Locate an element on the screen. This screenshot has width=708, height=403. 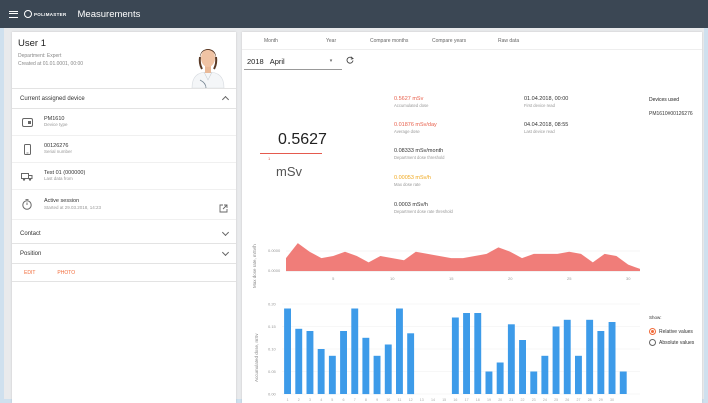
bar-chart-xtick: 8 is located at coordinates (366, 400).